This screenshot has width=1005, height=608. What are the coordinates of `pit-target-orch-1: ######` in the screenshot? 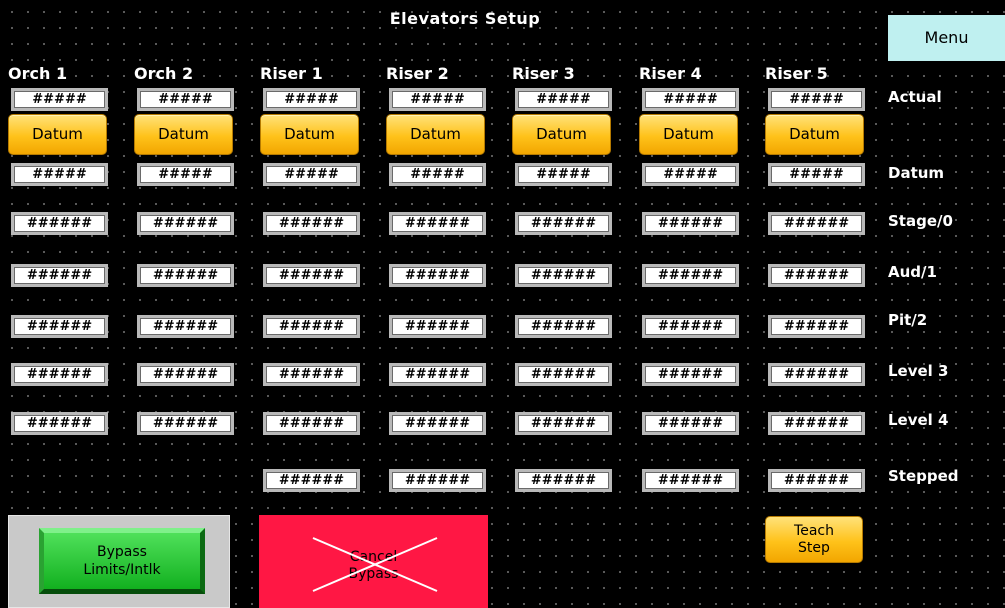 It's located at (59, 326).